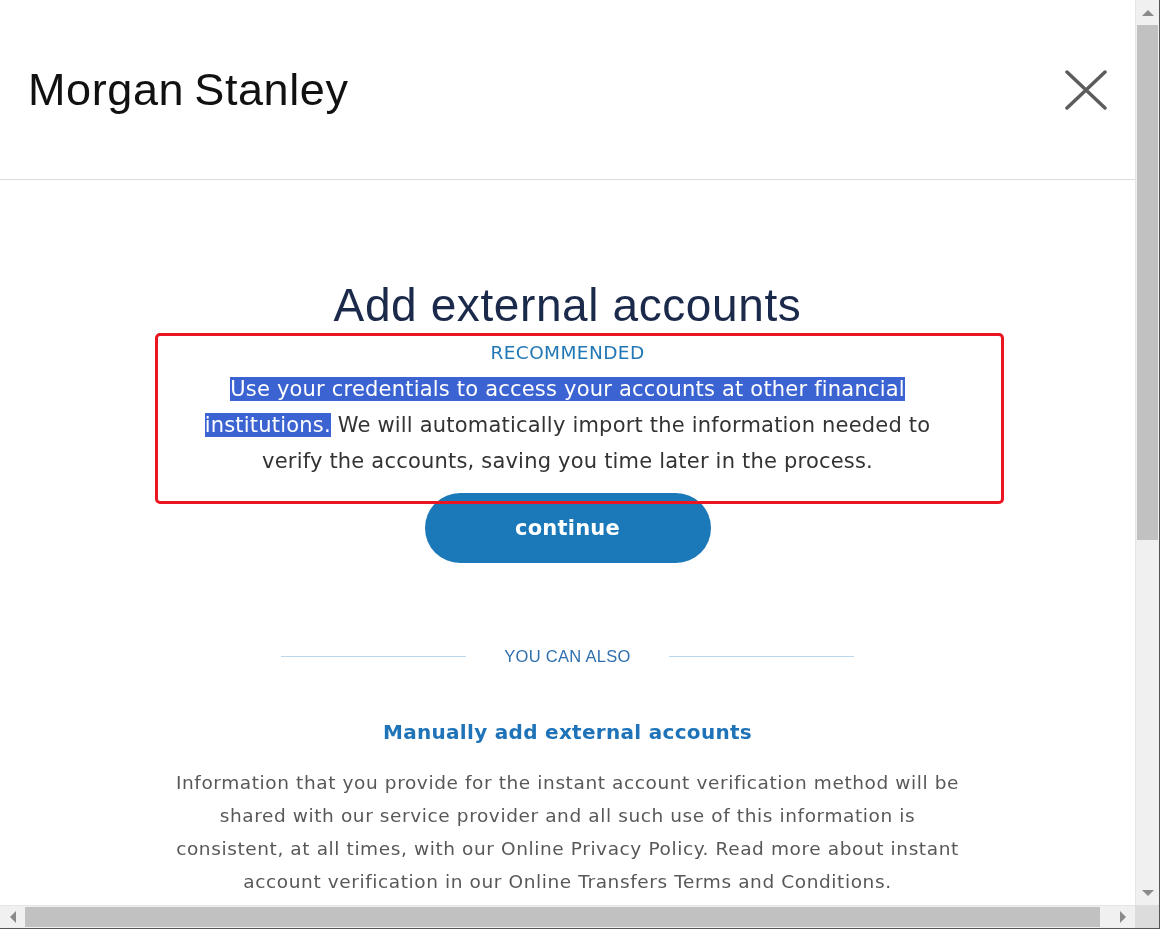 The image size is (1160, 929). What do you see at coordinates (567, 528) in the screenshot?
I see `continue-button: continue` at bounding box center [567, 528].